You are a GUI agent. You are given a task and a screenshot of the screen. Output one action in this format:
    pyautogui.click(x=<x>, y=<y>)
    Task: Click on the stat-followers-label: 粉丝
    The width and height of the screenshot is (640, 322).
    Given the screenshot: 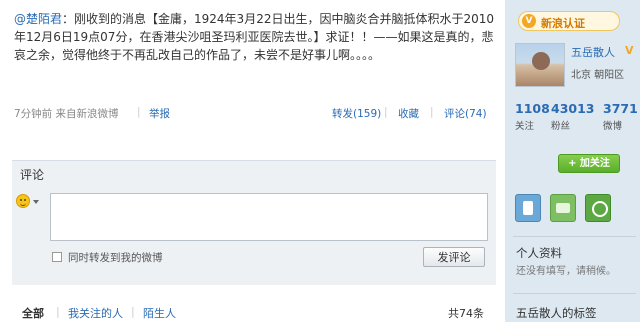 What is the action you would take?
    pyautogui.click(x=561, y=126)
    